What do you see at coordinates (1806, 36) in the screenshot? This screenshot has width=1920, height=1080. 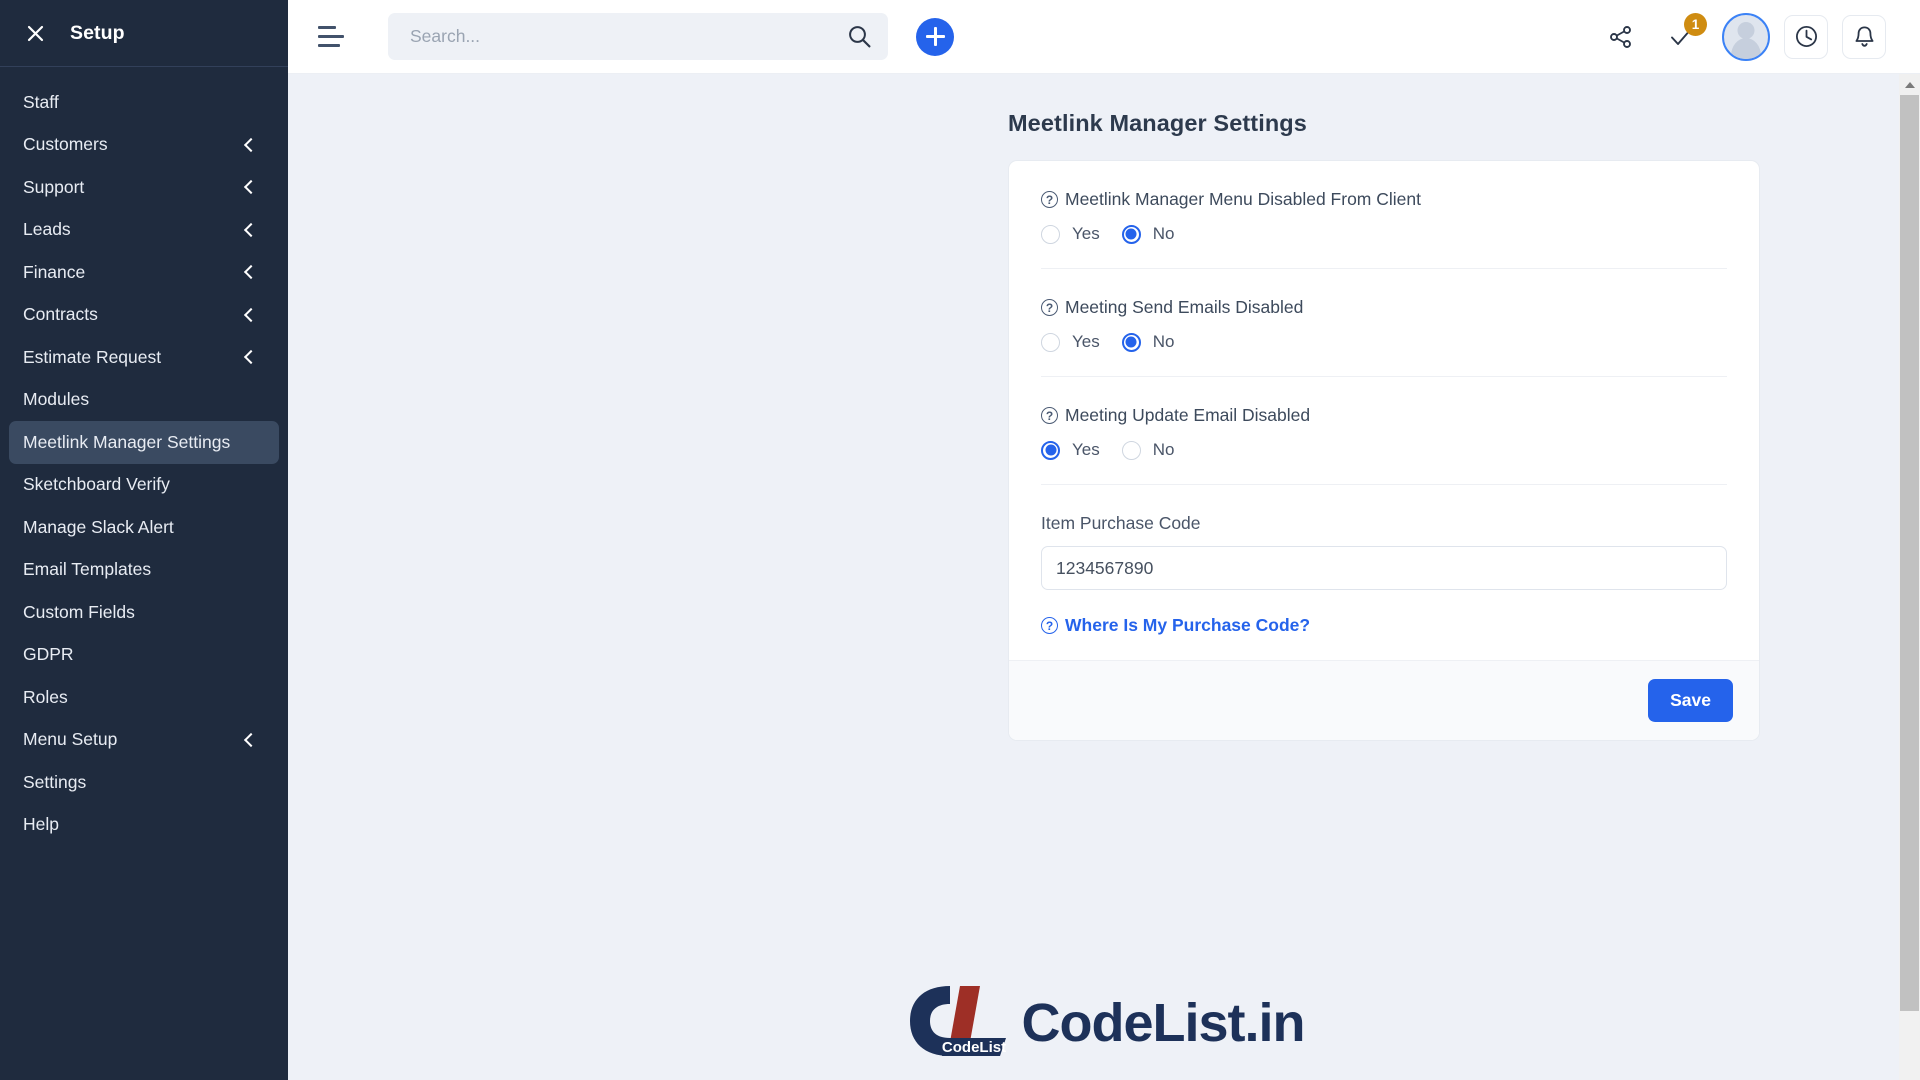 I see `clock-icon` at bounding box center [1806, 36].